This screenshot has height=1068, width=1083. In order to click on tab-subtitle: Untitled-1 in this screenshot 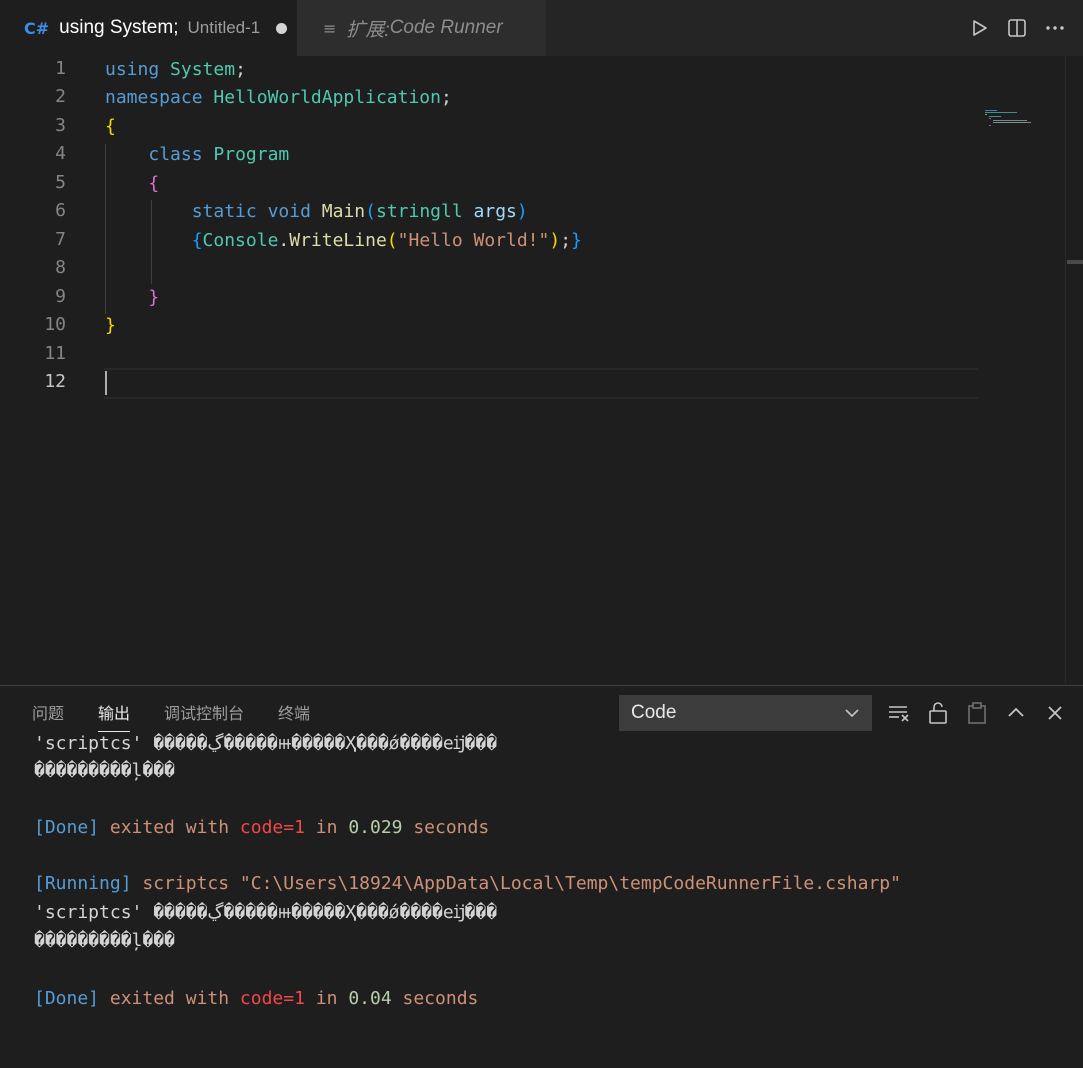, I will do `click(224, 27)`.